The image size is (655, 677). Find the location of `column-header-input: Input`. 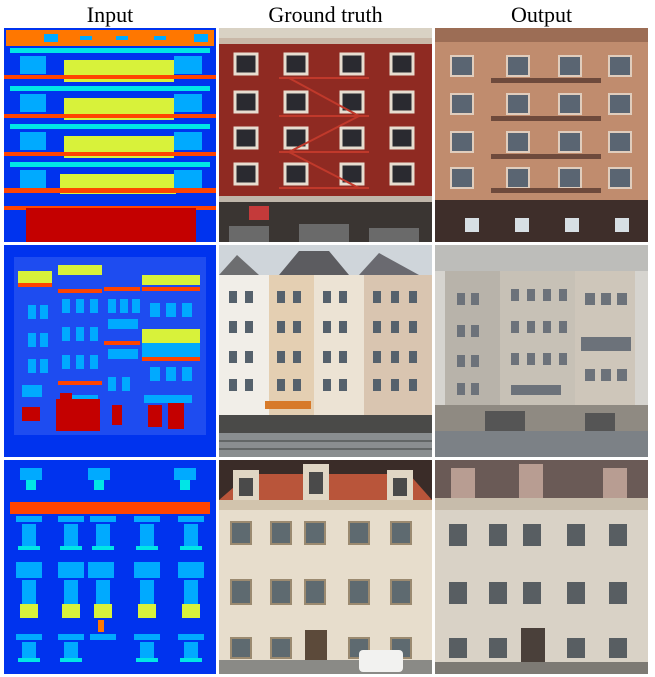

column-header-input: Input is located at coordinates (110, 14).